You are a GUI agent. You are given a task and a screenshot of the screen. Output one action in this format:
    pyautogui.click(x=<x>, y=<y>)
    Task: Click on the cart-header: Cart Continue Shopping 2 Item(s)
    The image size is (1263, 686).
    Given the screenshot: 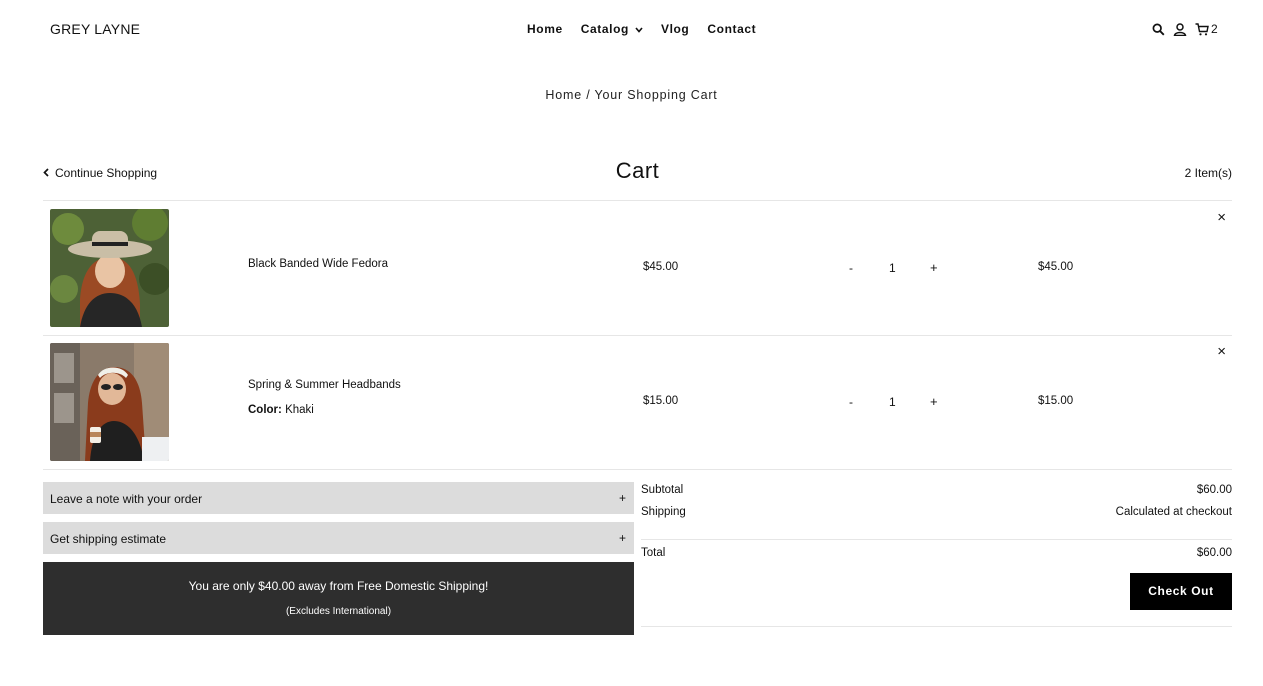 What is the action you would take?
    pyautogui.click(x=637, y=174)
    